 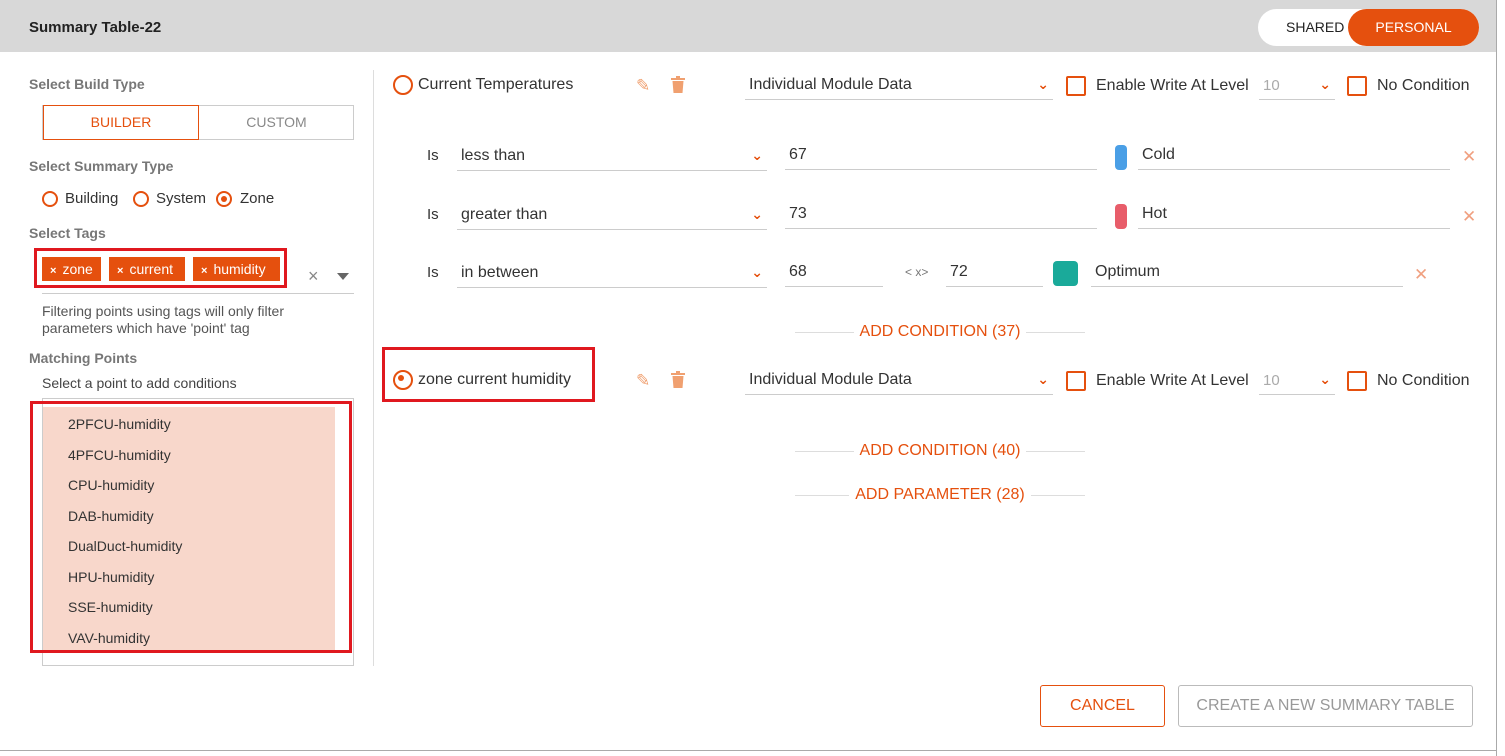 What do you see at coordinates (101, 166) in the screenshot?
I see `summary-type-label: Select Summary Type` at bounding box center [101, 166].